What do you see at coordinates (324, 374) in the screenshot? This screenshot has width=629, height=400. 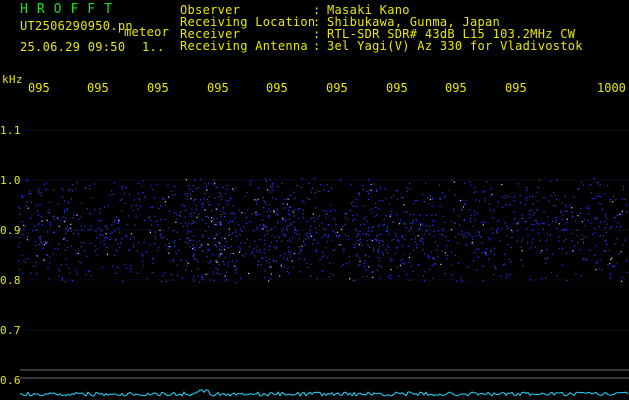 I see `reference-lines` at bounding box center [324, 374].